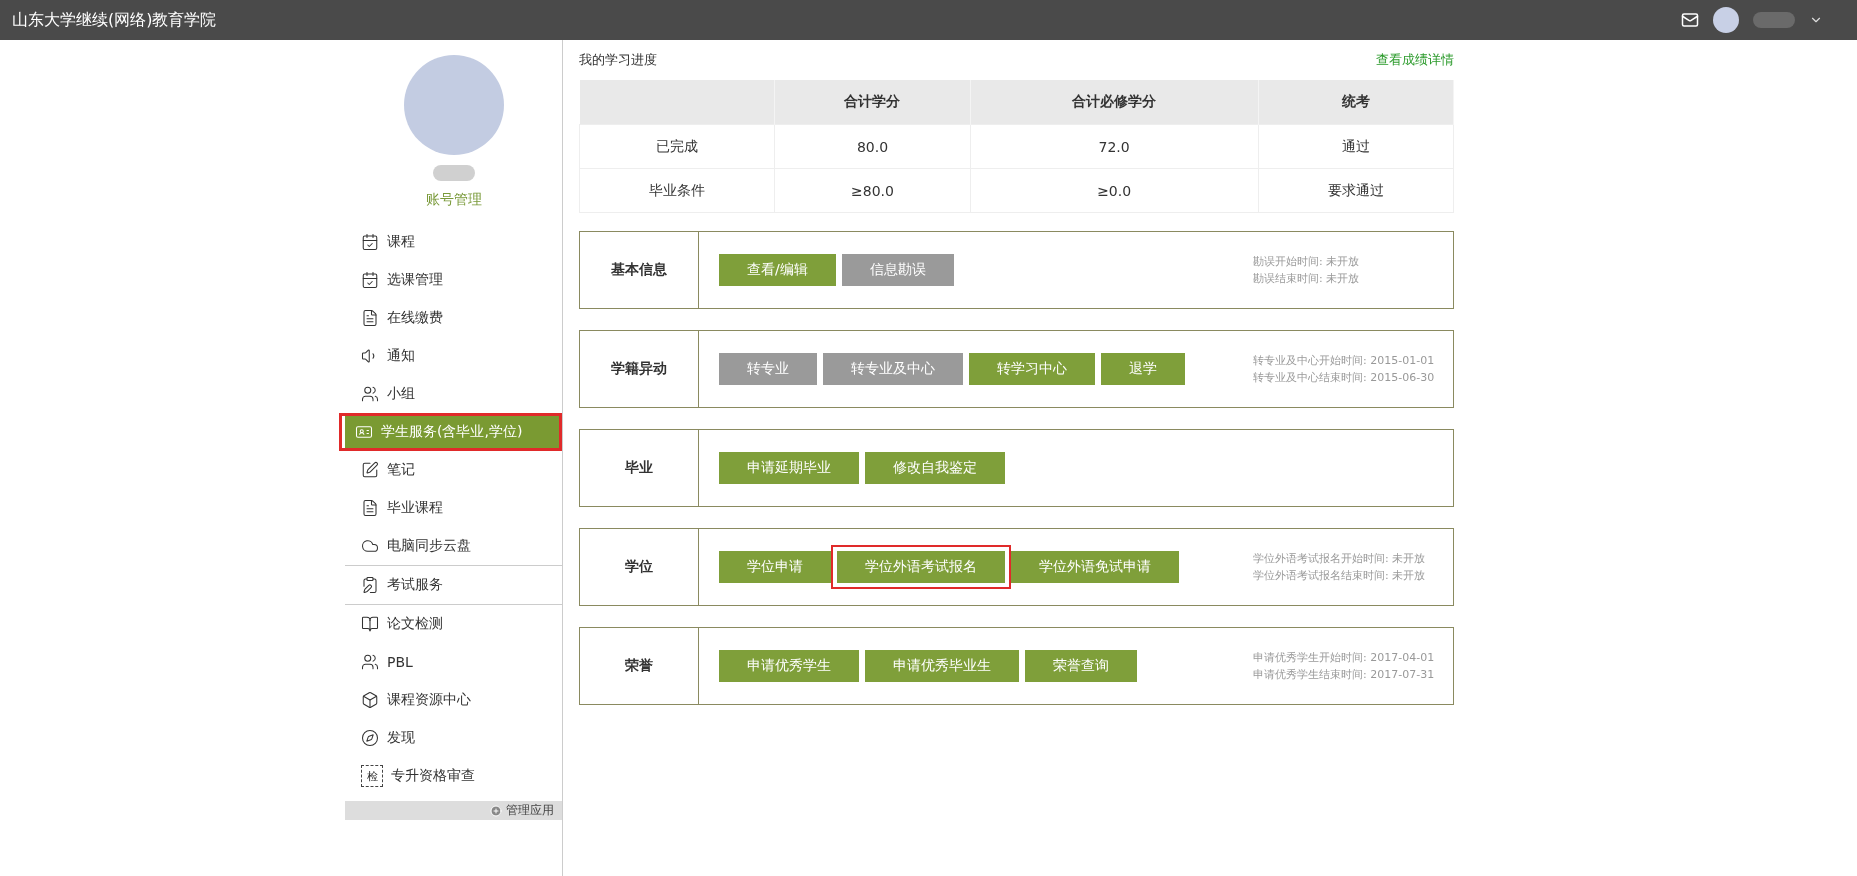 This screenshot has height=876, width=1857. Describe the element at coordinates (370, 662) in the screenshot. I see `team-icon` at that location.